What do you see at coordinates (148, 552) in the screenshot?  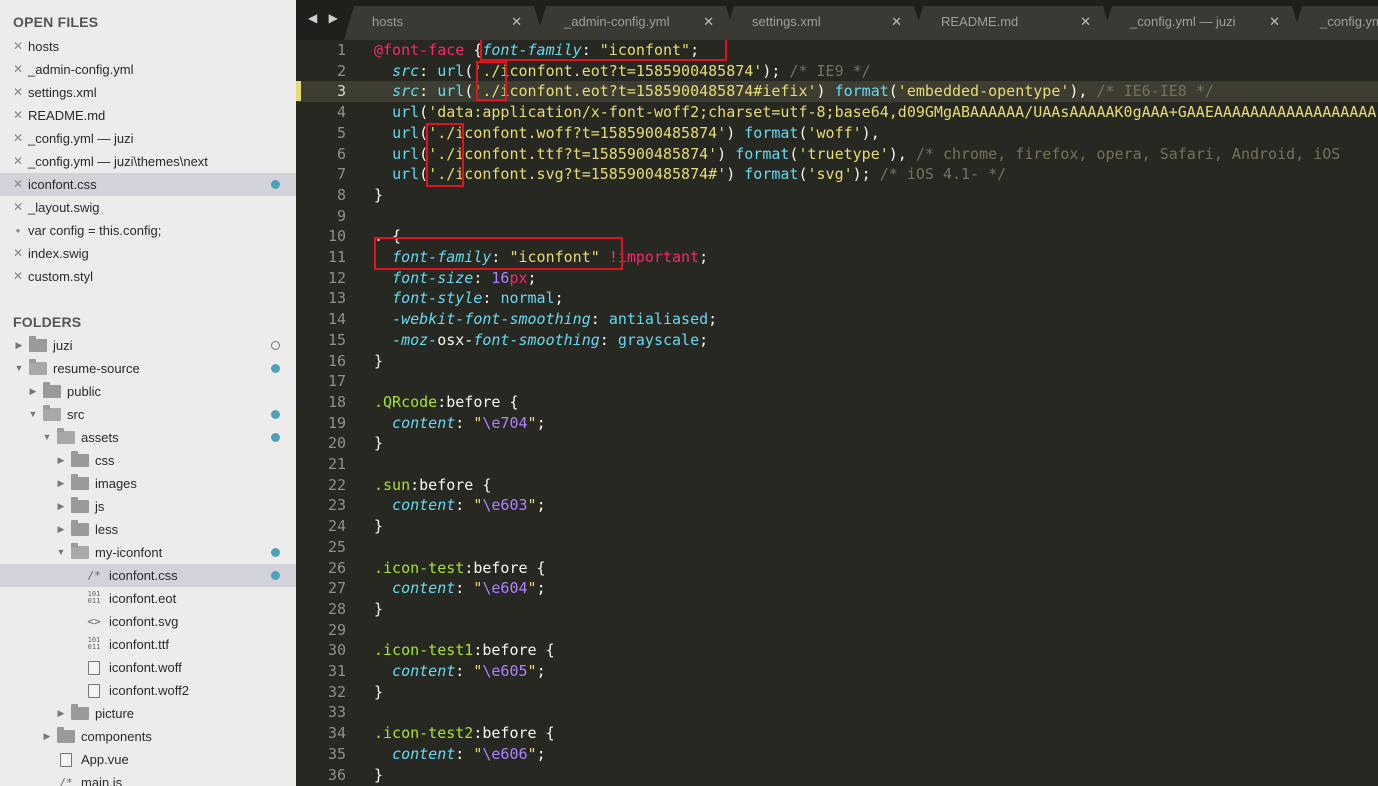 I see `tree-folder: ▼ my-iconfont` at bounding box center [148, 552].